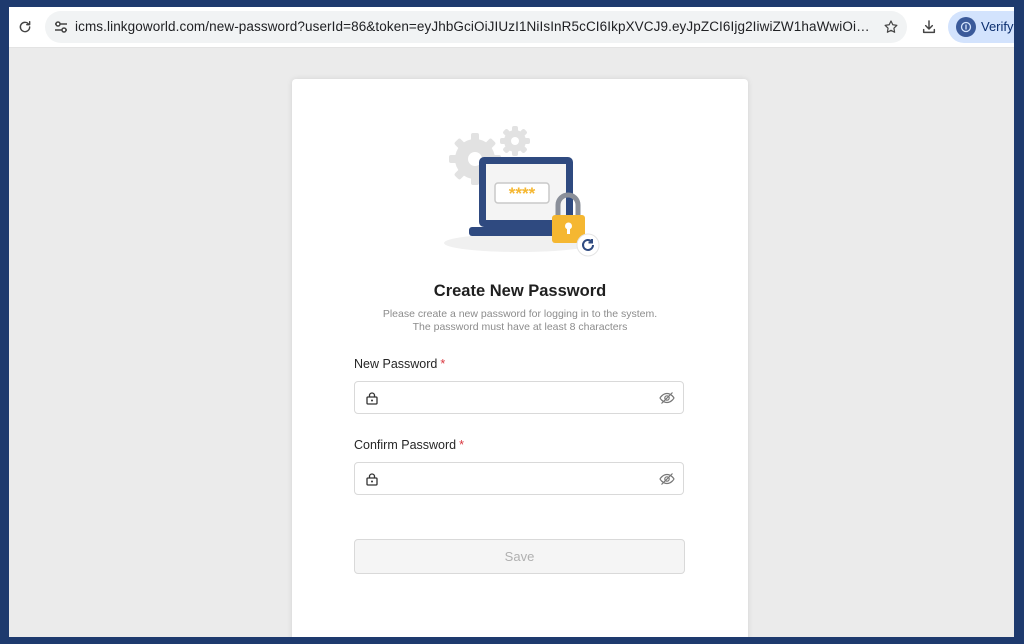 The width and height of the screenshot is (1024, 644). Describe the element at coordinates (409, 445) in the screenshot. I see `confirm-password-label: Confirm Password *` at that location.